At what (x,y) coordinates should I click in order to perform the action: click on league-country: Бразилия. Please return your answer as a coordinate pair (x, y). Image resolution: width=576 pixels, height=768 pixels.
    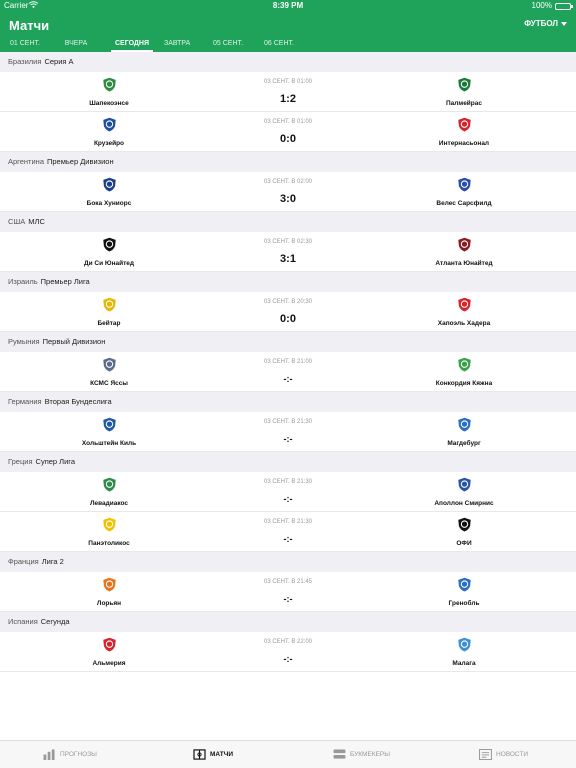
    Looking at the image, I should click on (25, 61).